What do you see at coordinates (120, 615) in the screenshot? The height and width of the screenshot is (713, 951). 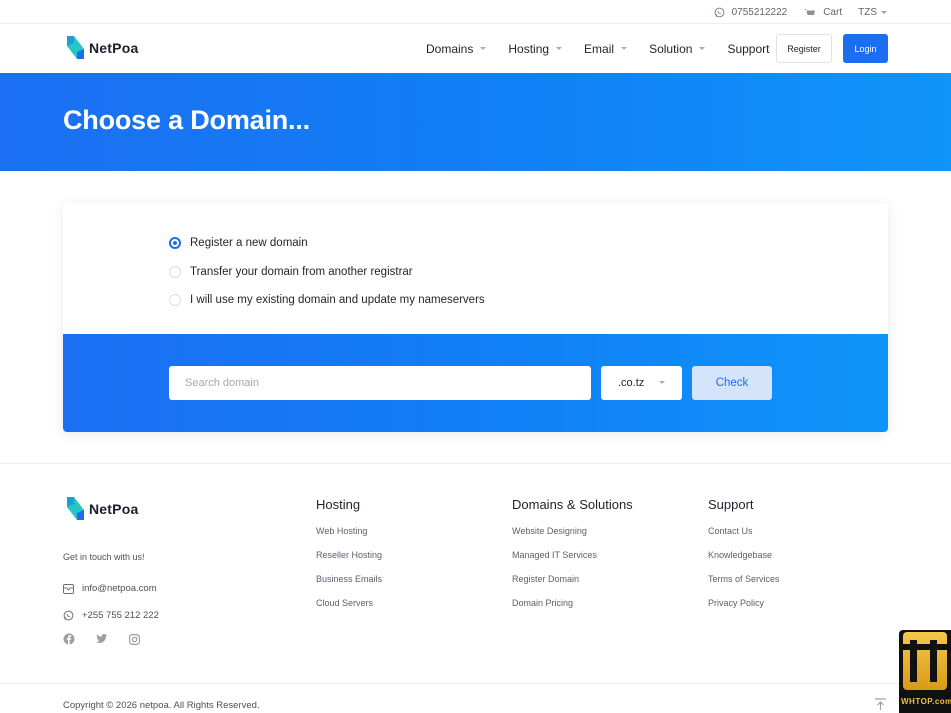 I see `footer-phone: +255 755 212 222` at bounding box center [120, 615].